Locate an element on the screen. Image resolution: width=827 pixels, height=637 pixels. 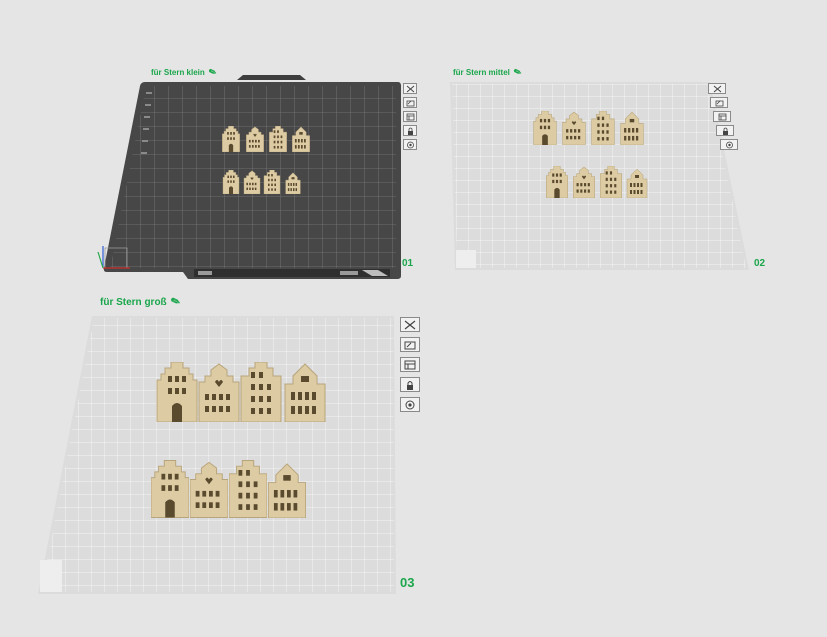
plate-3-title-text: für Stern groß is located at coordinates (133, 302).